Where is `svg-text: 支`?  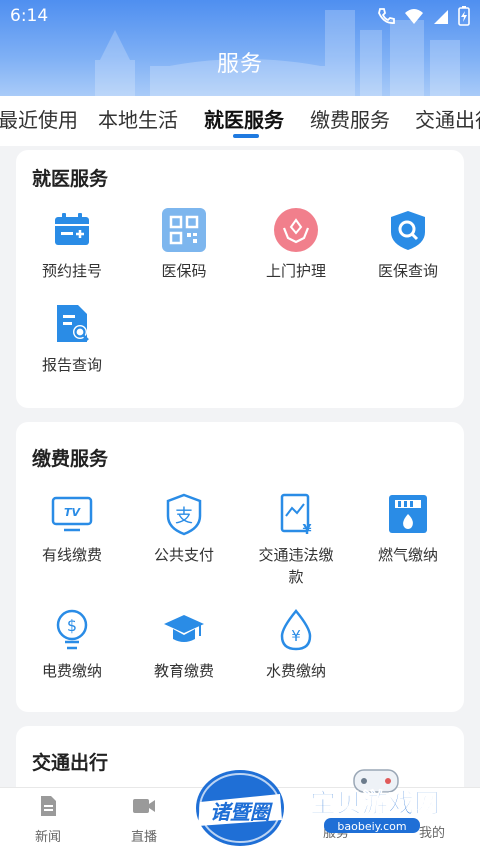
svg-text: 支 is located at coordinates (184, 516).